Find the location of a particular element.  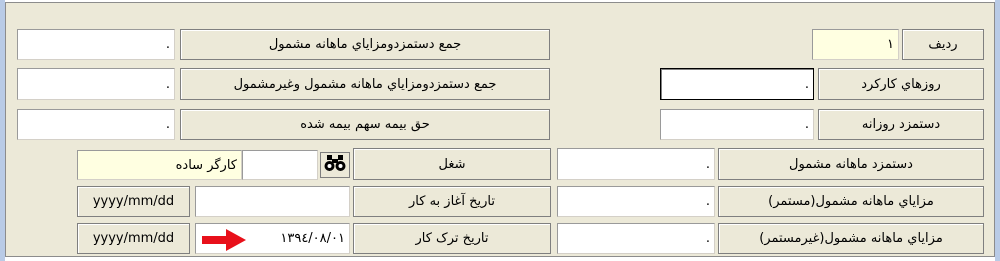

binoculars-icon is located at coordinates (335, 165).